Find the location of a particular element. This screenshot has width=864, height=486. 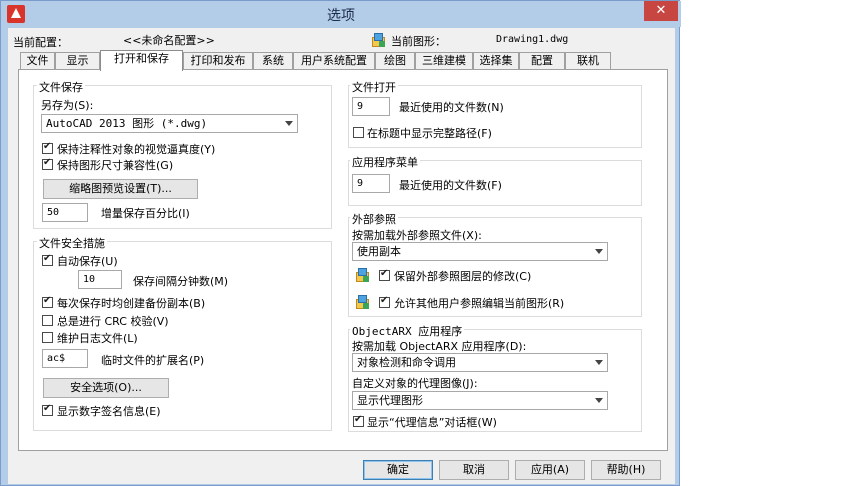

digital-signature-label: 显示数字签名信息(E) is located at coordinates (109, 411).